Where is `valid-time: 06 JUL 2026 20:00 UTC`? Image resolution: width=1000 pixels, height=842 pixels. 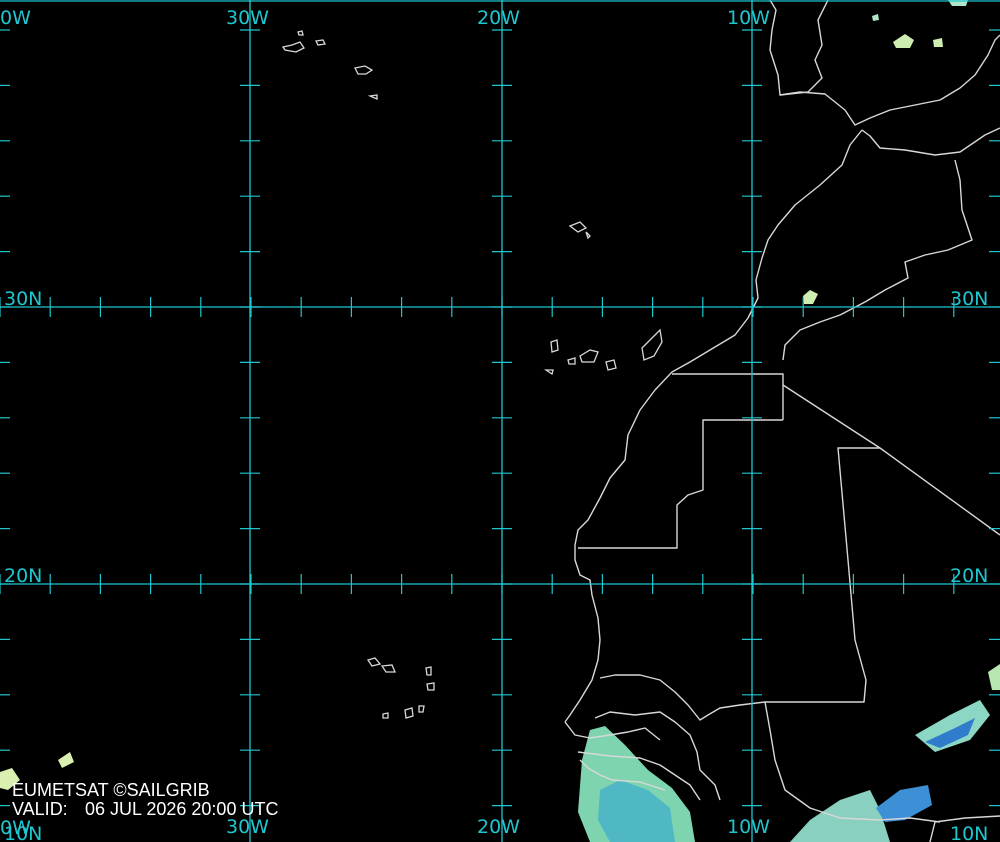
valid-time: 06 JUL 2026 20:00 UTC is located at coordinates (181, 809).